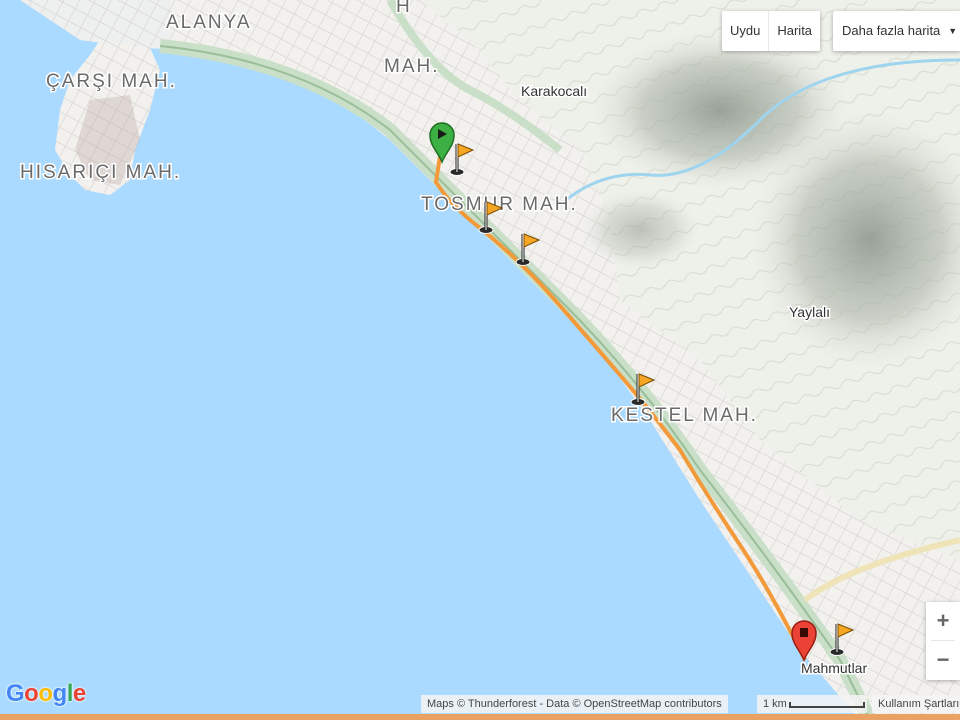  Describe the element at coordinates (745, 31) in the screenshot. I see `satellite-button: Uydu` at that location.